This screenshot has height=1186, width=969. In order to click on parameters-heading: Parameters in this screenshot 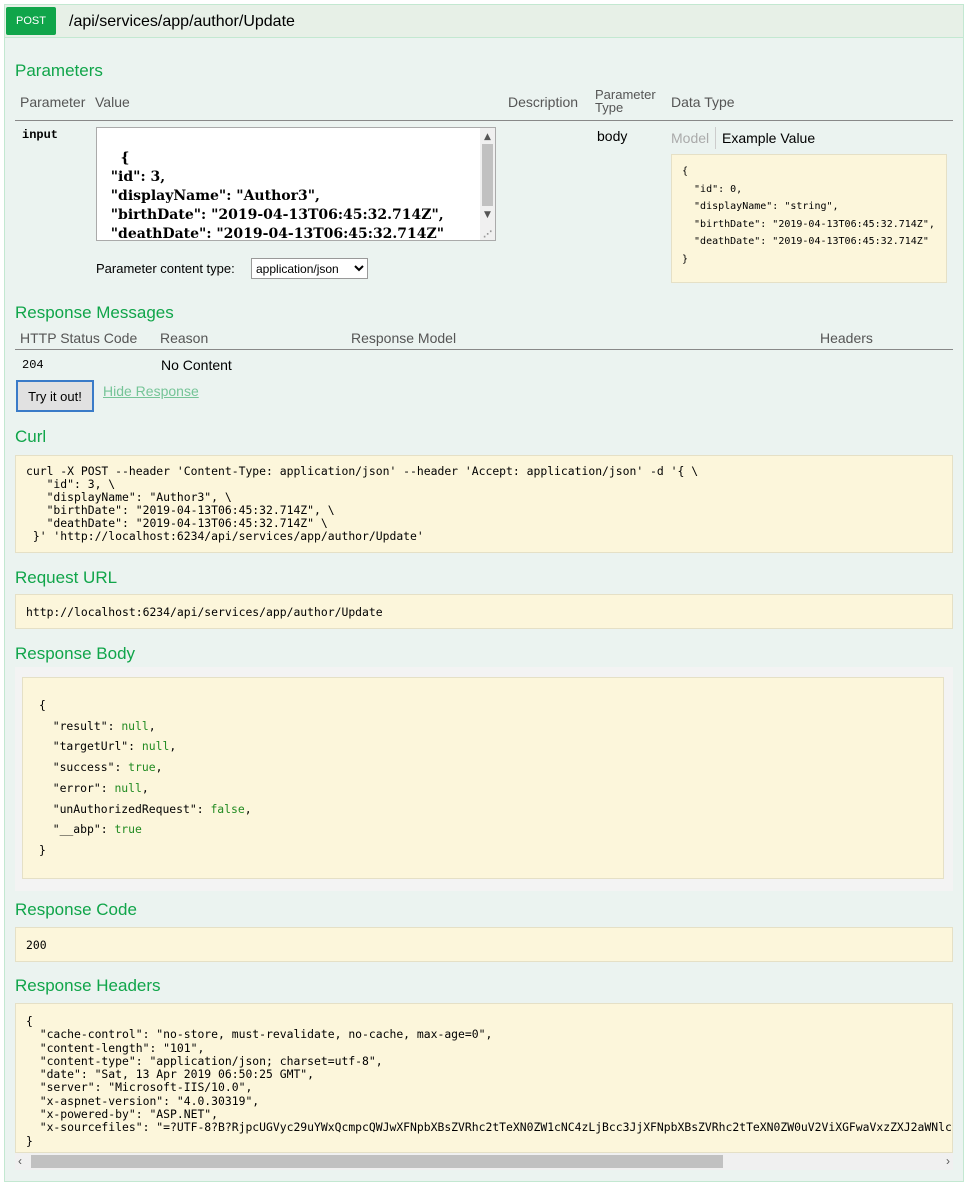, I will do `click(59, 70)`.